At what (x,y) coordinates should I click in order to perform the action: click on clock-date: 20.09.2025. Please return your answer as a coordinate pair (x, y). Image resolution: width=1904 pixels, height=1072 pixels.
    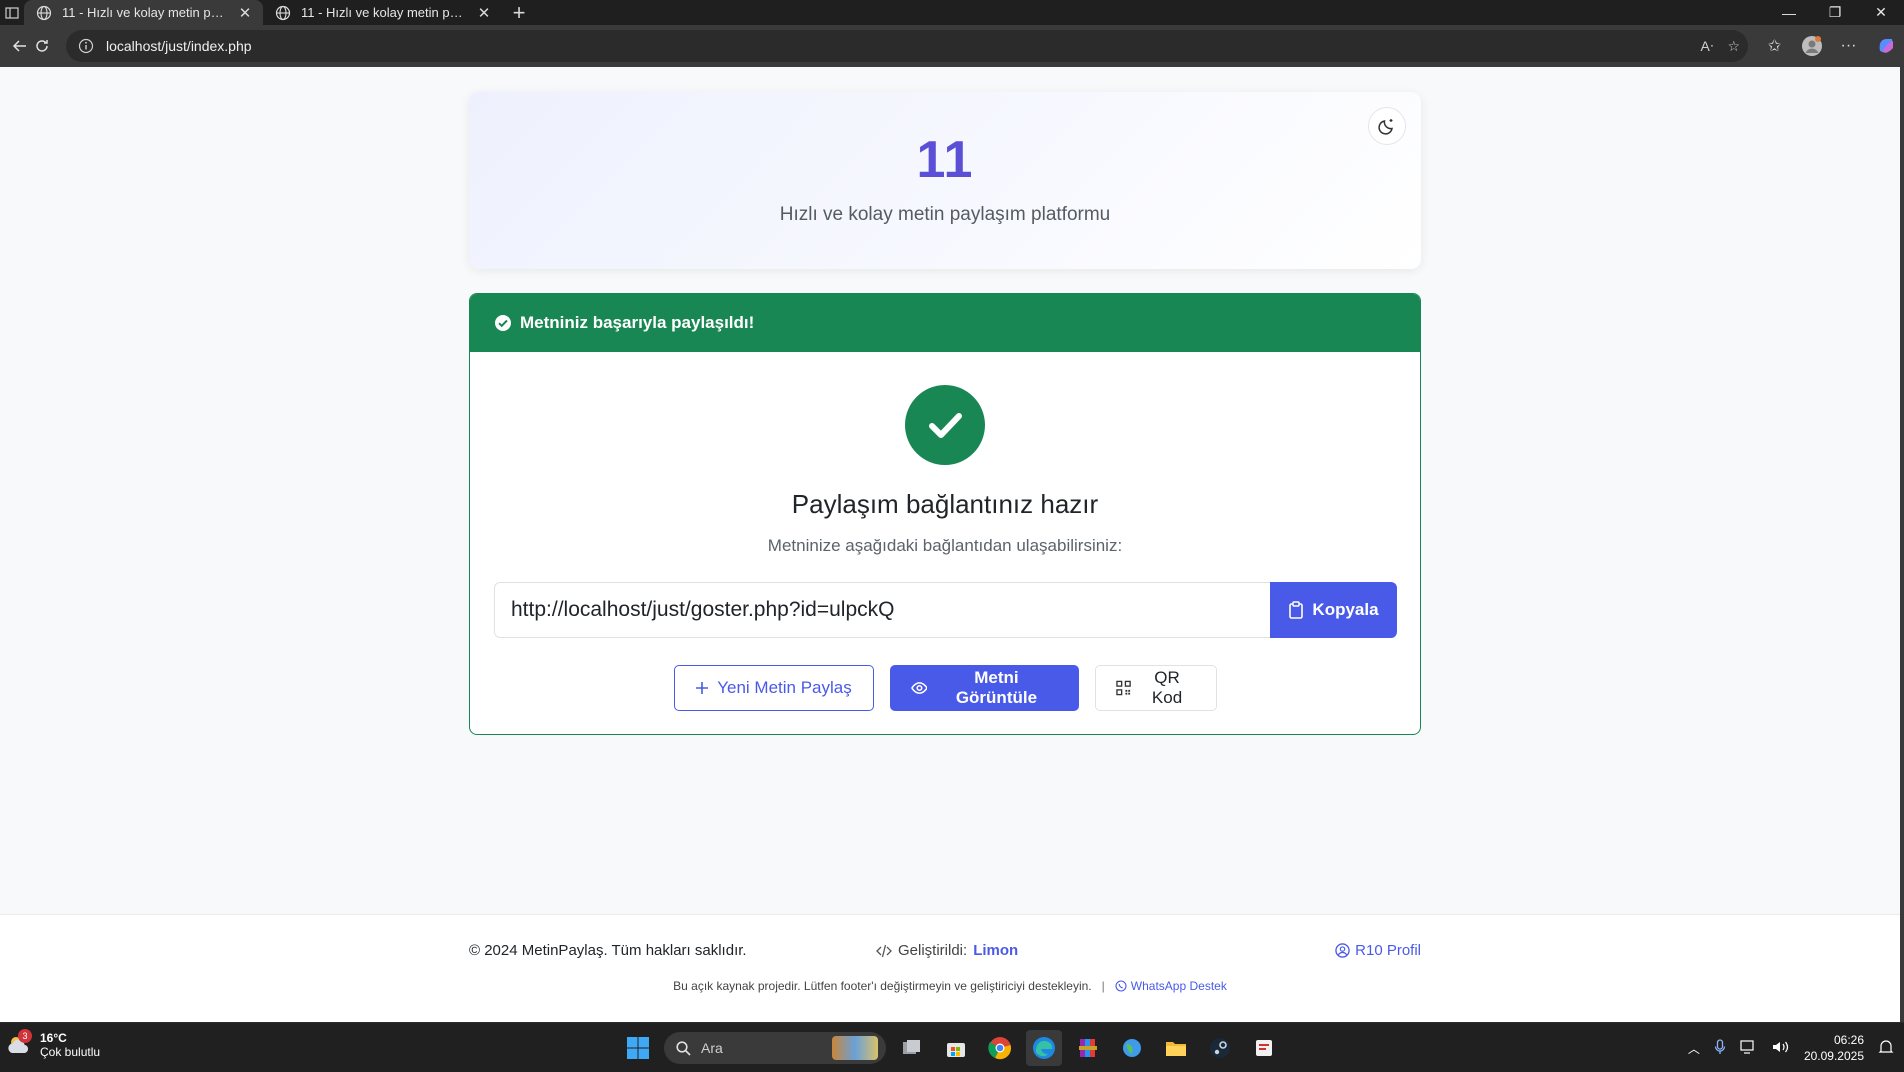
    Looking at the image, I should click on (1833, 1056).